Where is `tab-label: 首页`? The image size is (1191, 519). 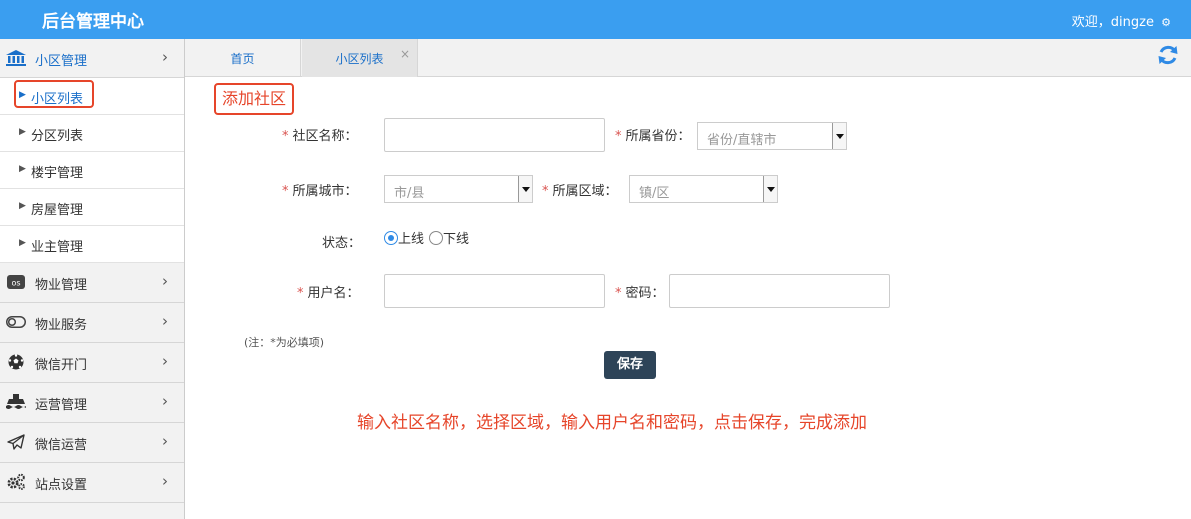
tab-label: 首页 is located at coordinates (242, 59).